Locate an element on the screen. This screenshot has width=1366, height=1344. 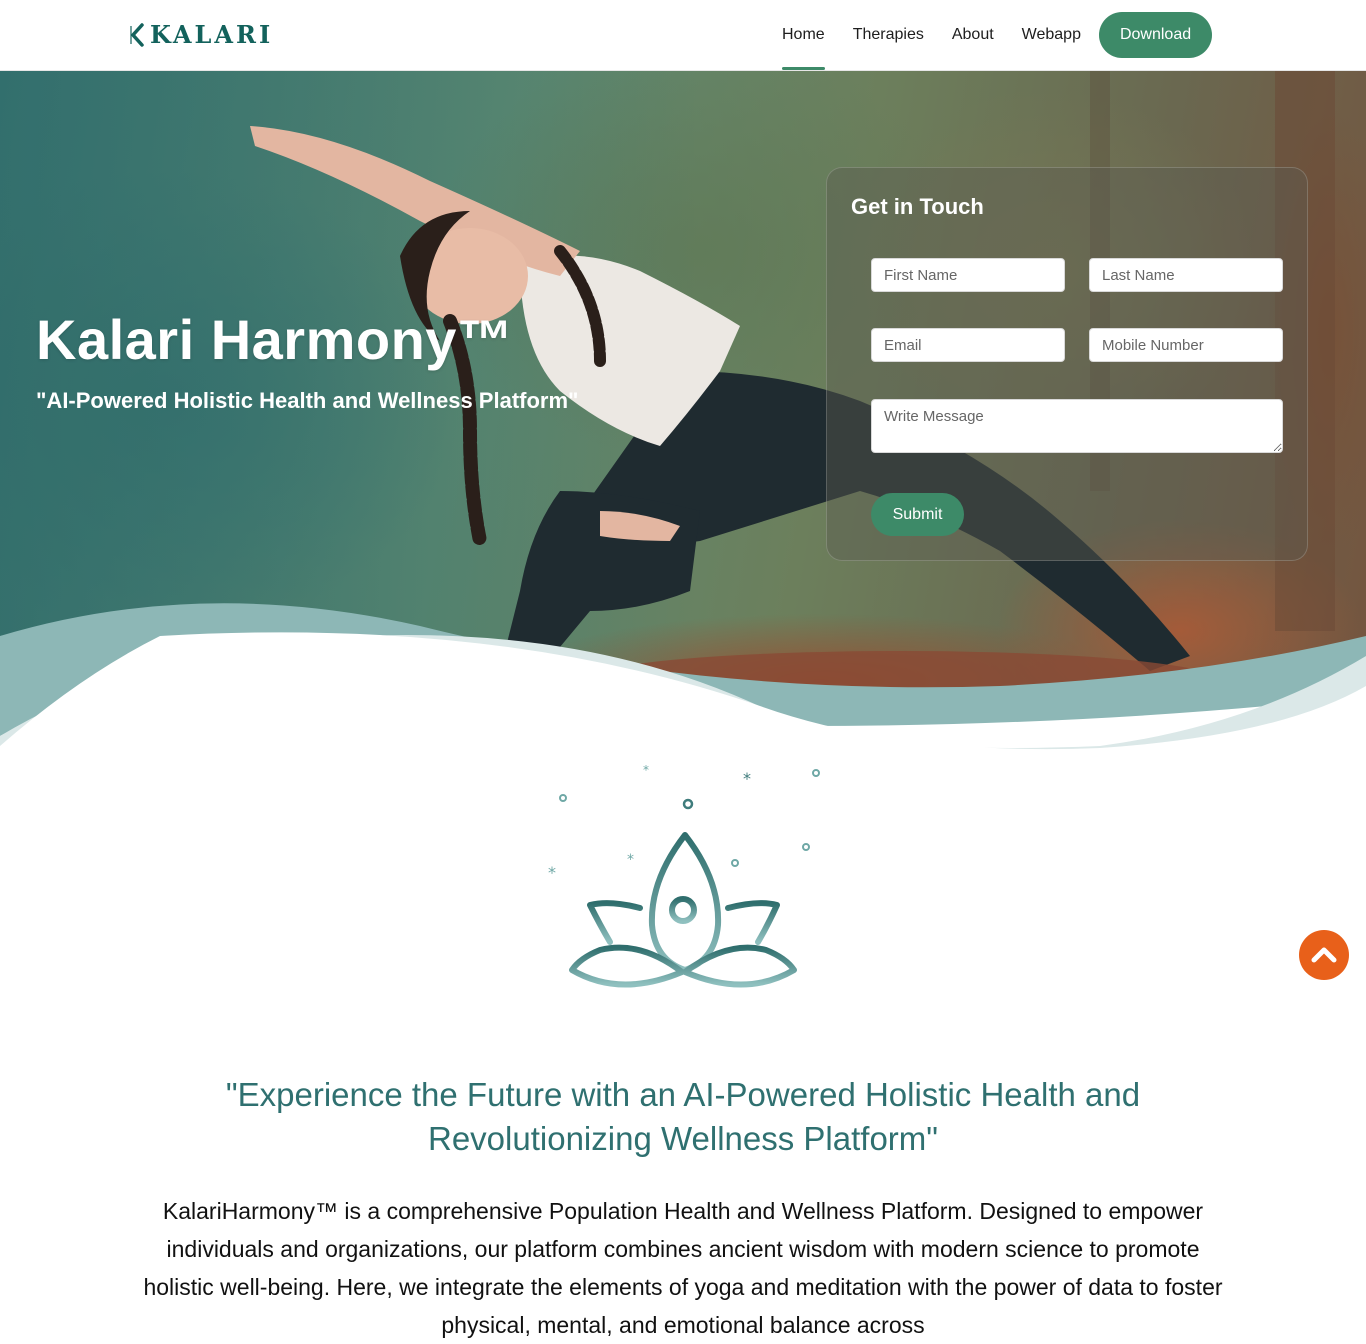
hero-title: Kalari Harmony™ is located at coordinates (275, 339).